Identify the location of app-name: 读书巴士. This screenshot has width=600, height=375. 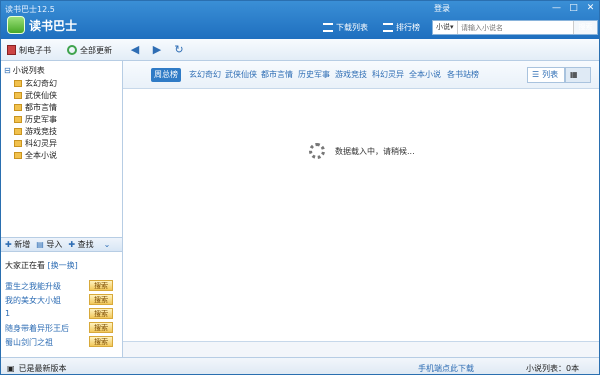
(53, 25).